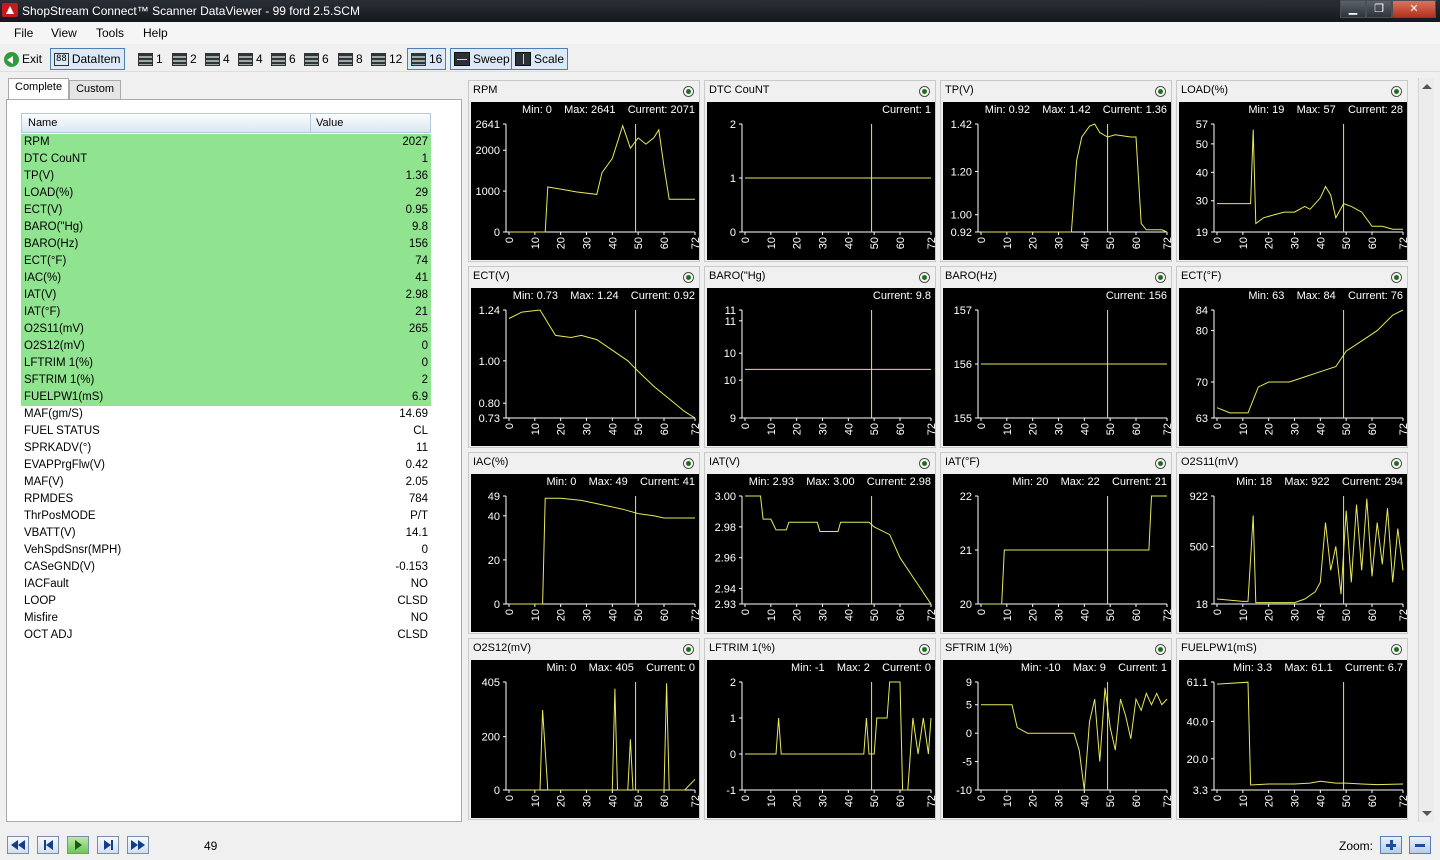  Describe the element at coordinates (48, 845) in the screenshot. I see `step-back-button` at that location.